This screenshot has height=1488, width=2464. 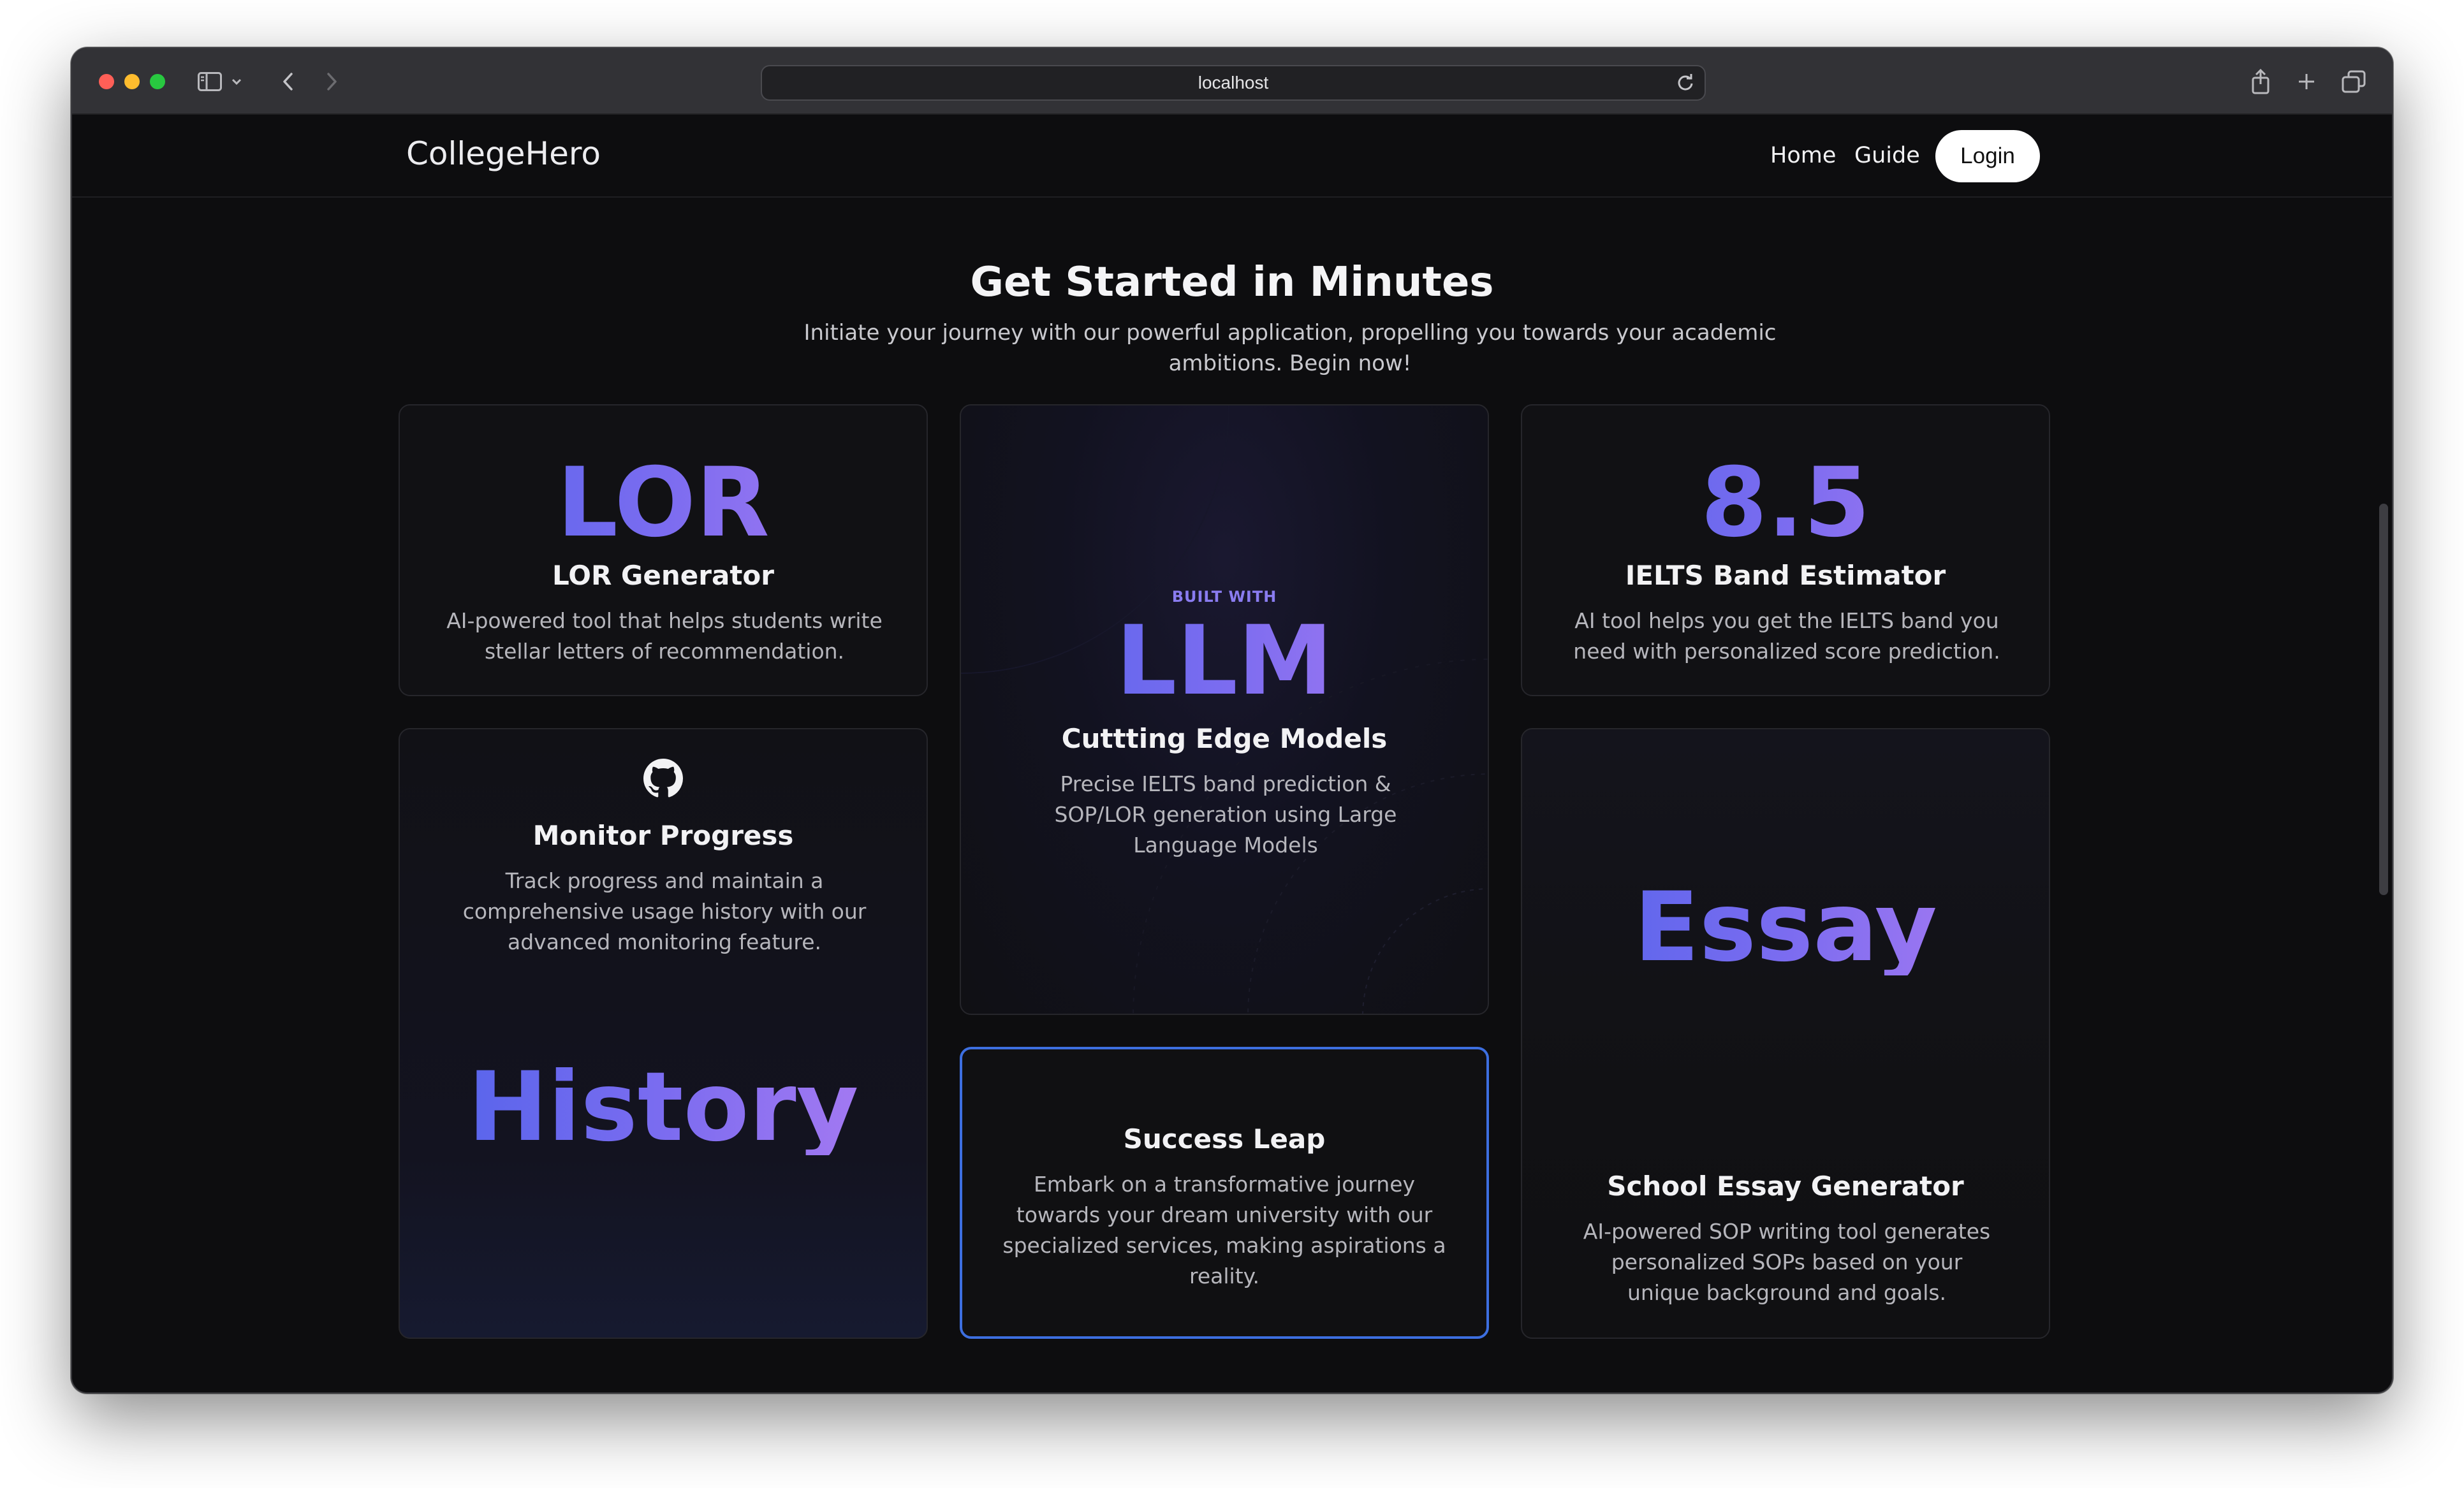 I want to click on ielts-big-score: 8.5, so click(x=1785, y=503).